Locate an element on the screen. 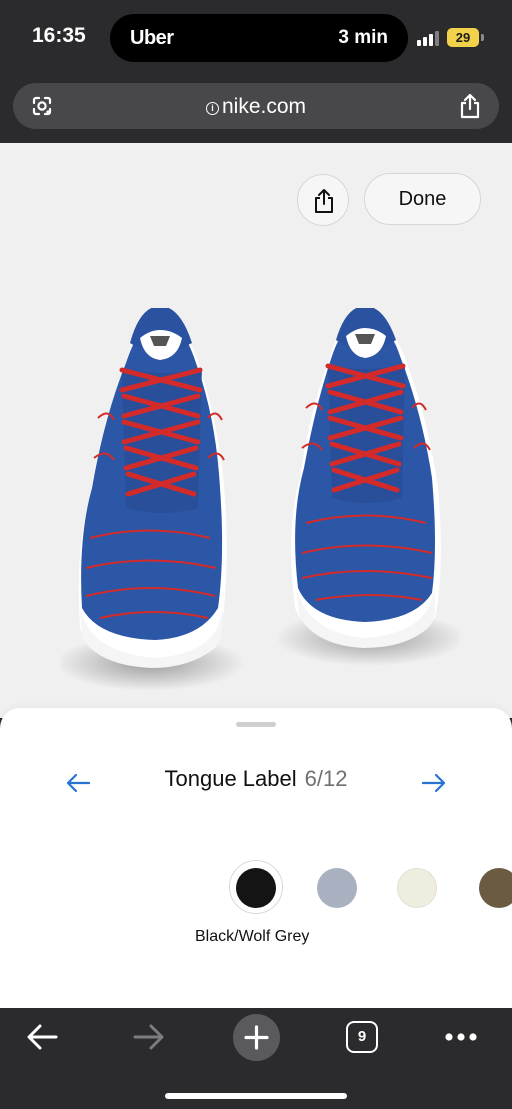  color-swatch-grey is located at coordinates (337, 888).